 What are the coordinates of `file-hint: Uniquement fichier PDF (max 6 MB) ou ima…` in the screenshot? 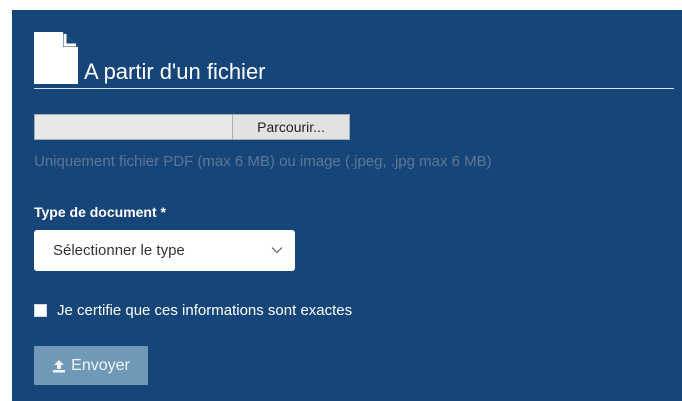 It's located at (263, 161).